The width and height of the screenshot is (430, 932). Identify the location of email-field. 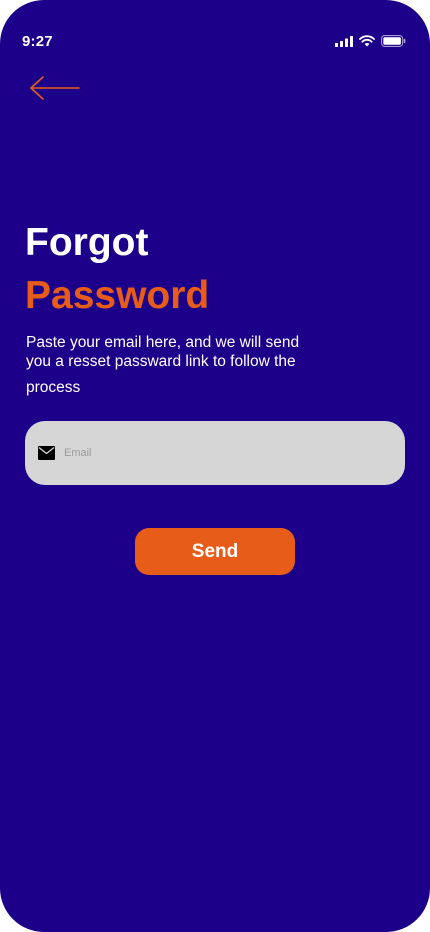
(215, 453).